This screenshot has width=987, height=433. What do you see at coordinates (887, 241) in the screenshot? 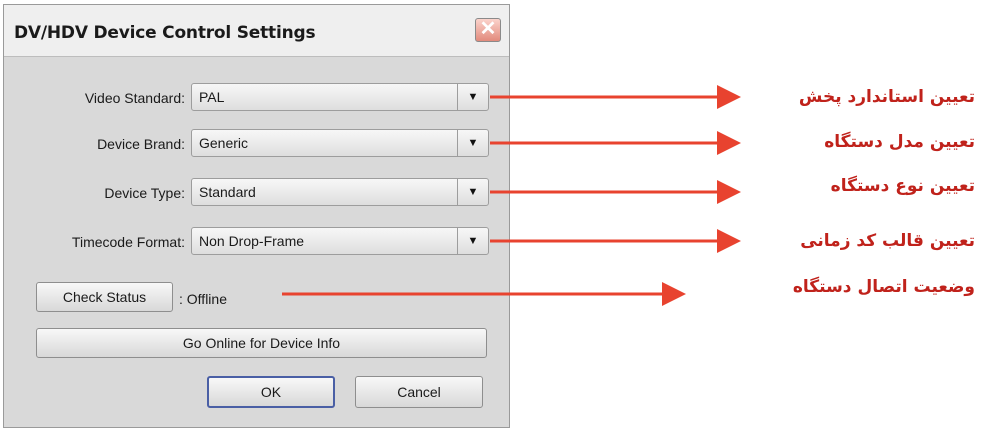
I see `annotation-timecode-format: تعیین قالب کد زمانی` at bounding box center [887, 241].